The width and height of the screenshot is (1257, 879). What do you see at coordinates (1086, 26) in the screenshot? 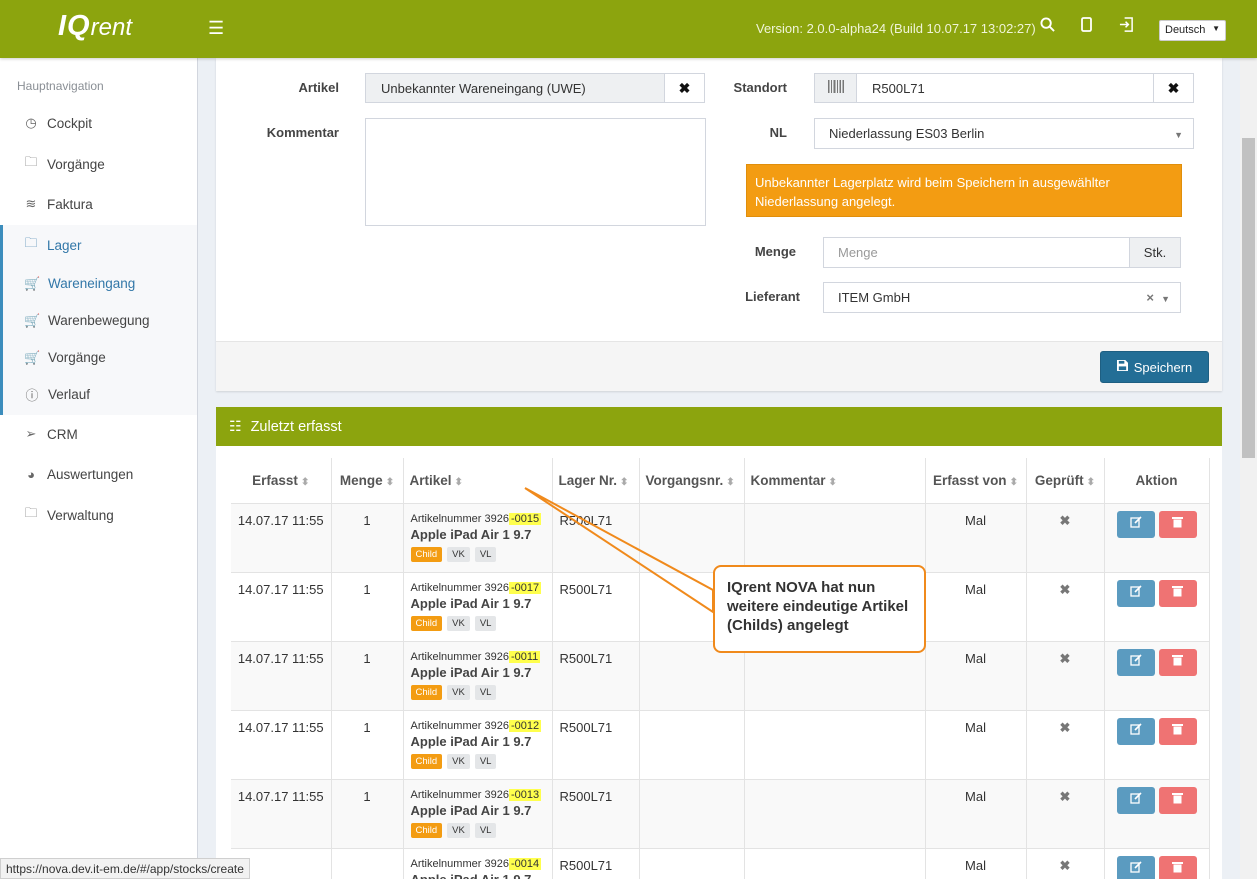
I see `mobile-icon` at bounding box center [1086, 26].